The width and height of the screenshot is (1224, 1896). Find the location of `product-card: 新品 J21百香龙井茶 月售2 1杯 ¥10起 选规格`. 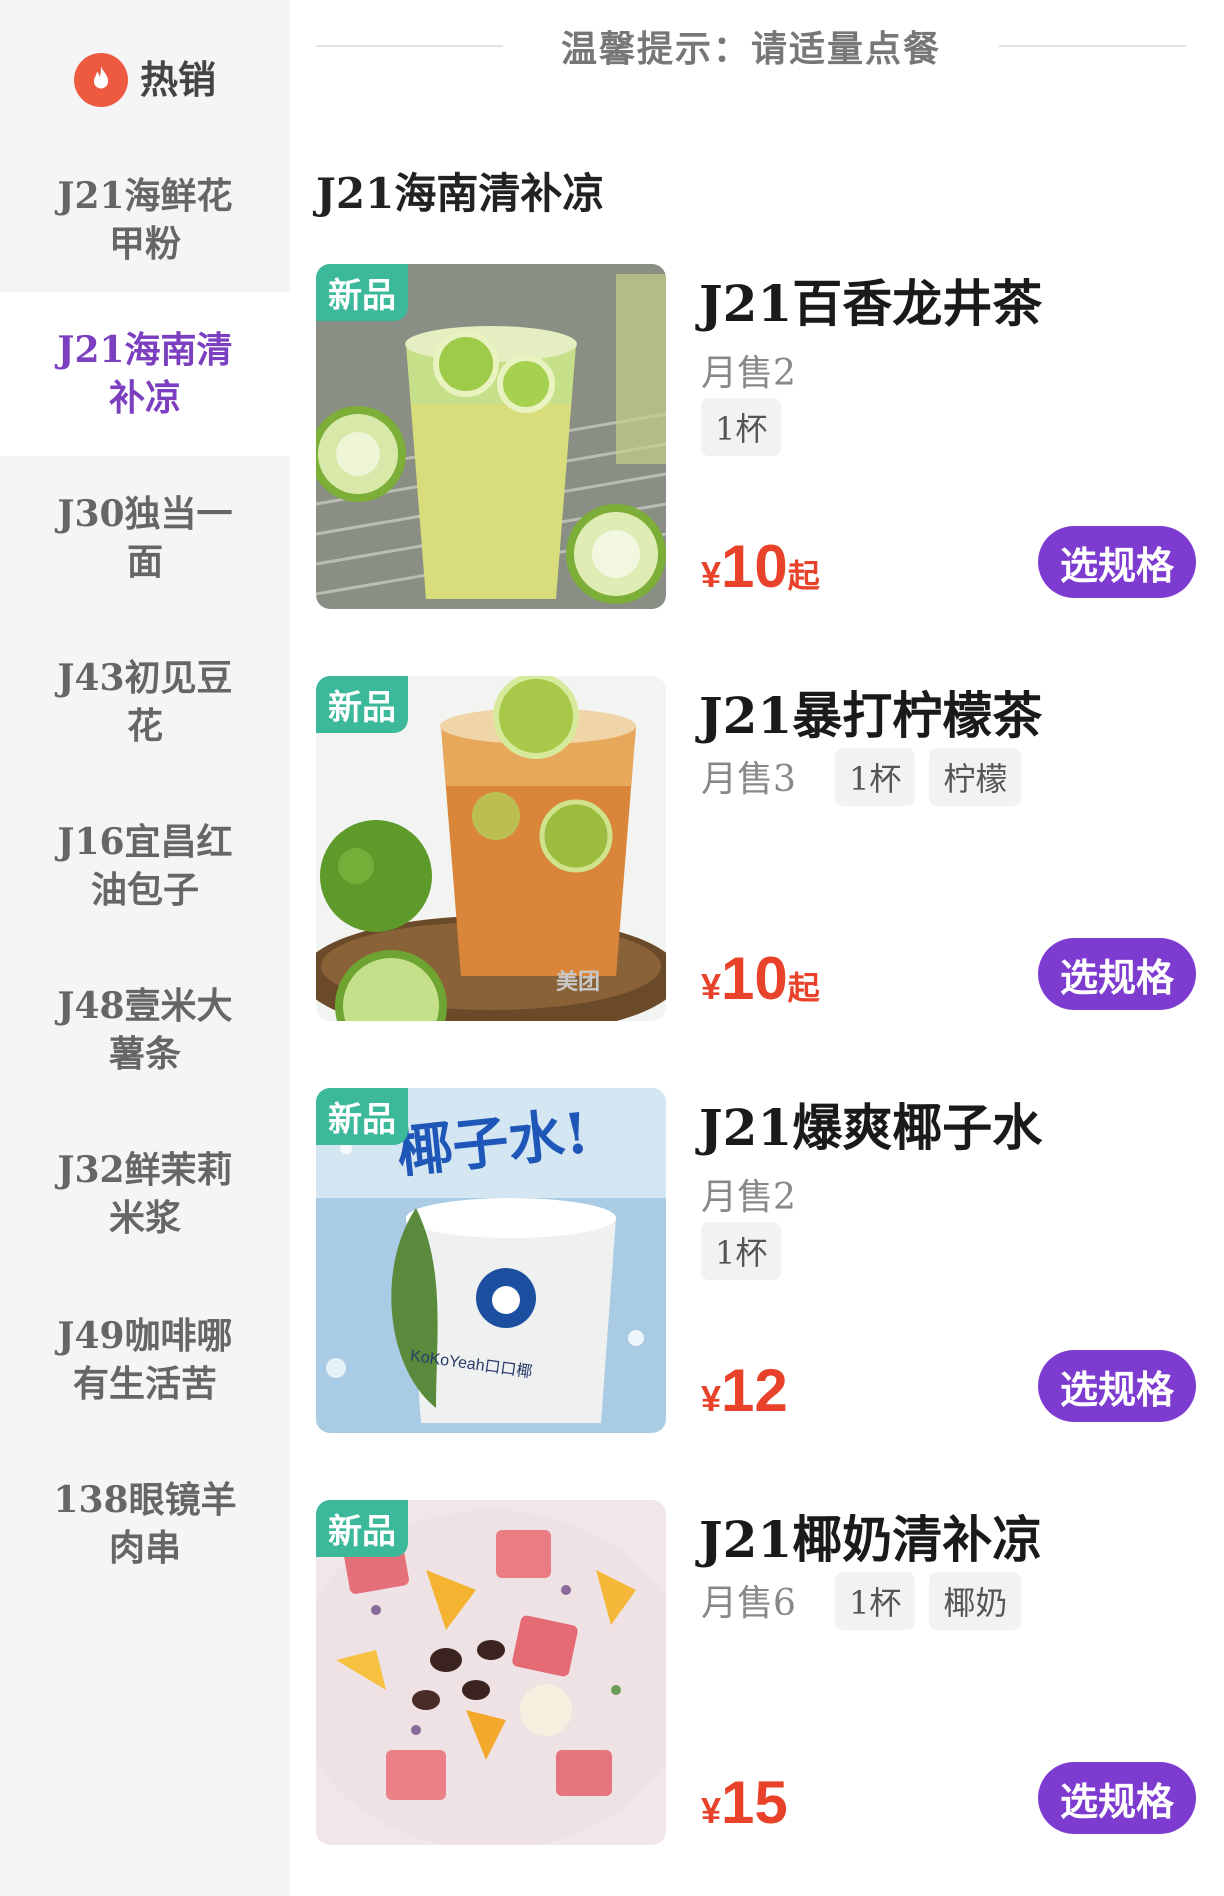

product-card: 新品 J21百香龙井茶 月售2 1杯 ¥10起 选规格 is located at coordinates (756, 439).